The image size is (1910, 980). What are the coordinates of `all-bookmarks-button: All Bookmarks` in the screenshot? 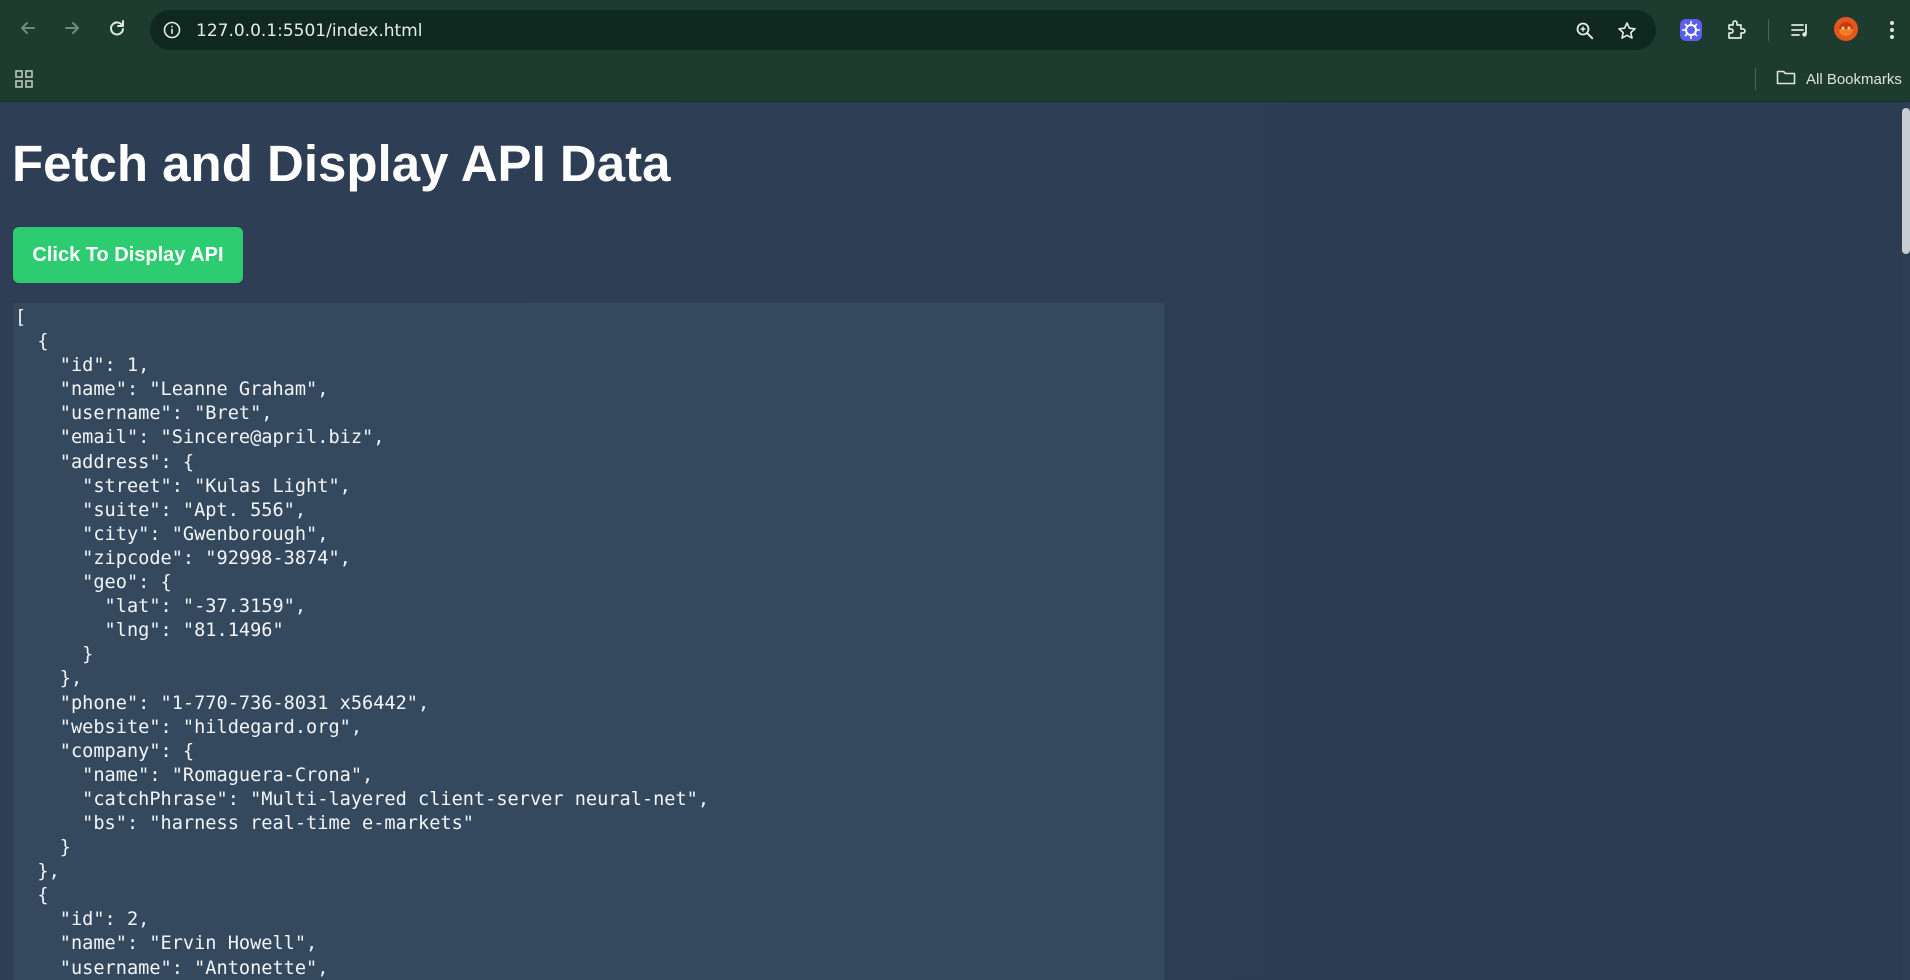 It's located at (1839, 79).